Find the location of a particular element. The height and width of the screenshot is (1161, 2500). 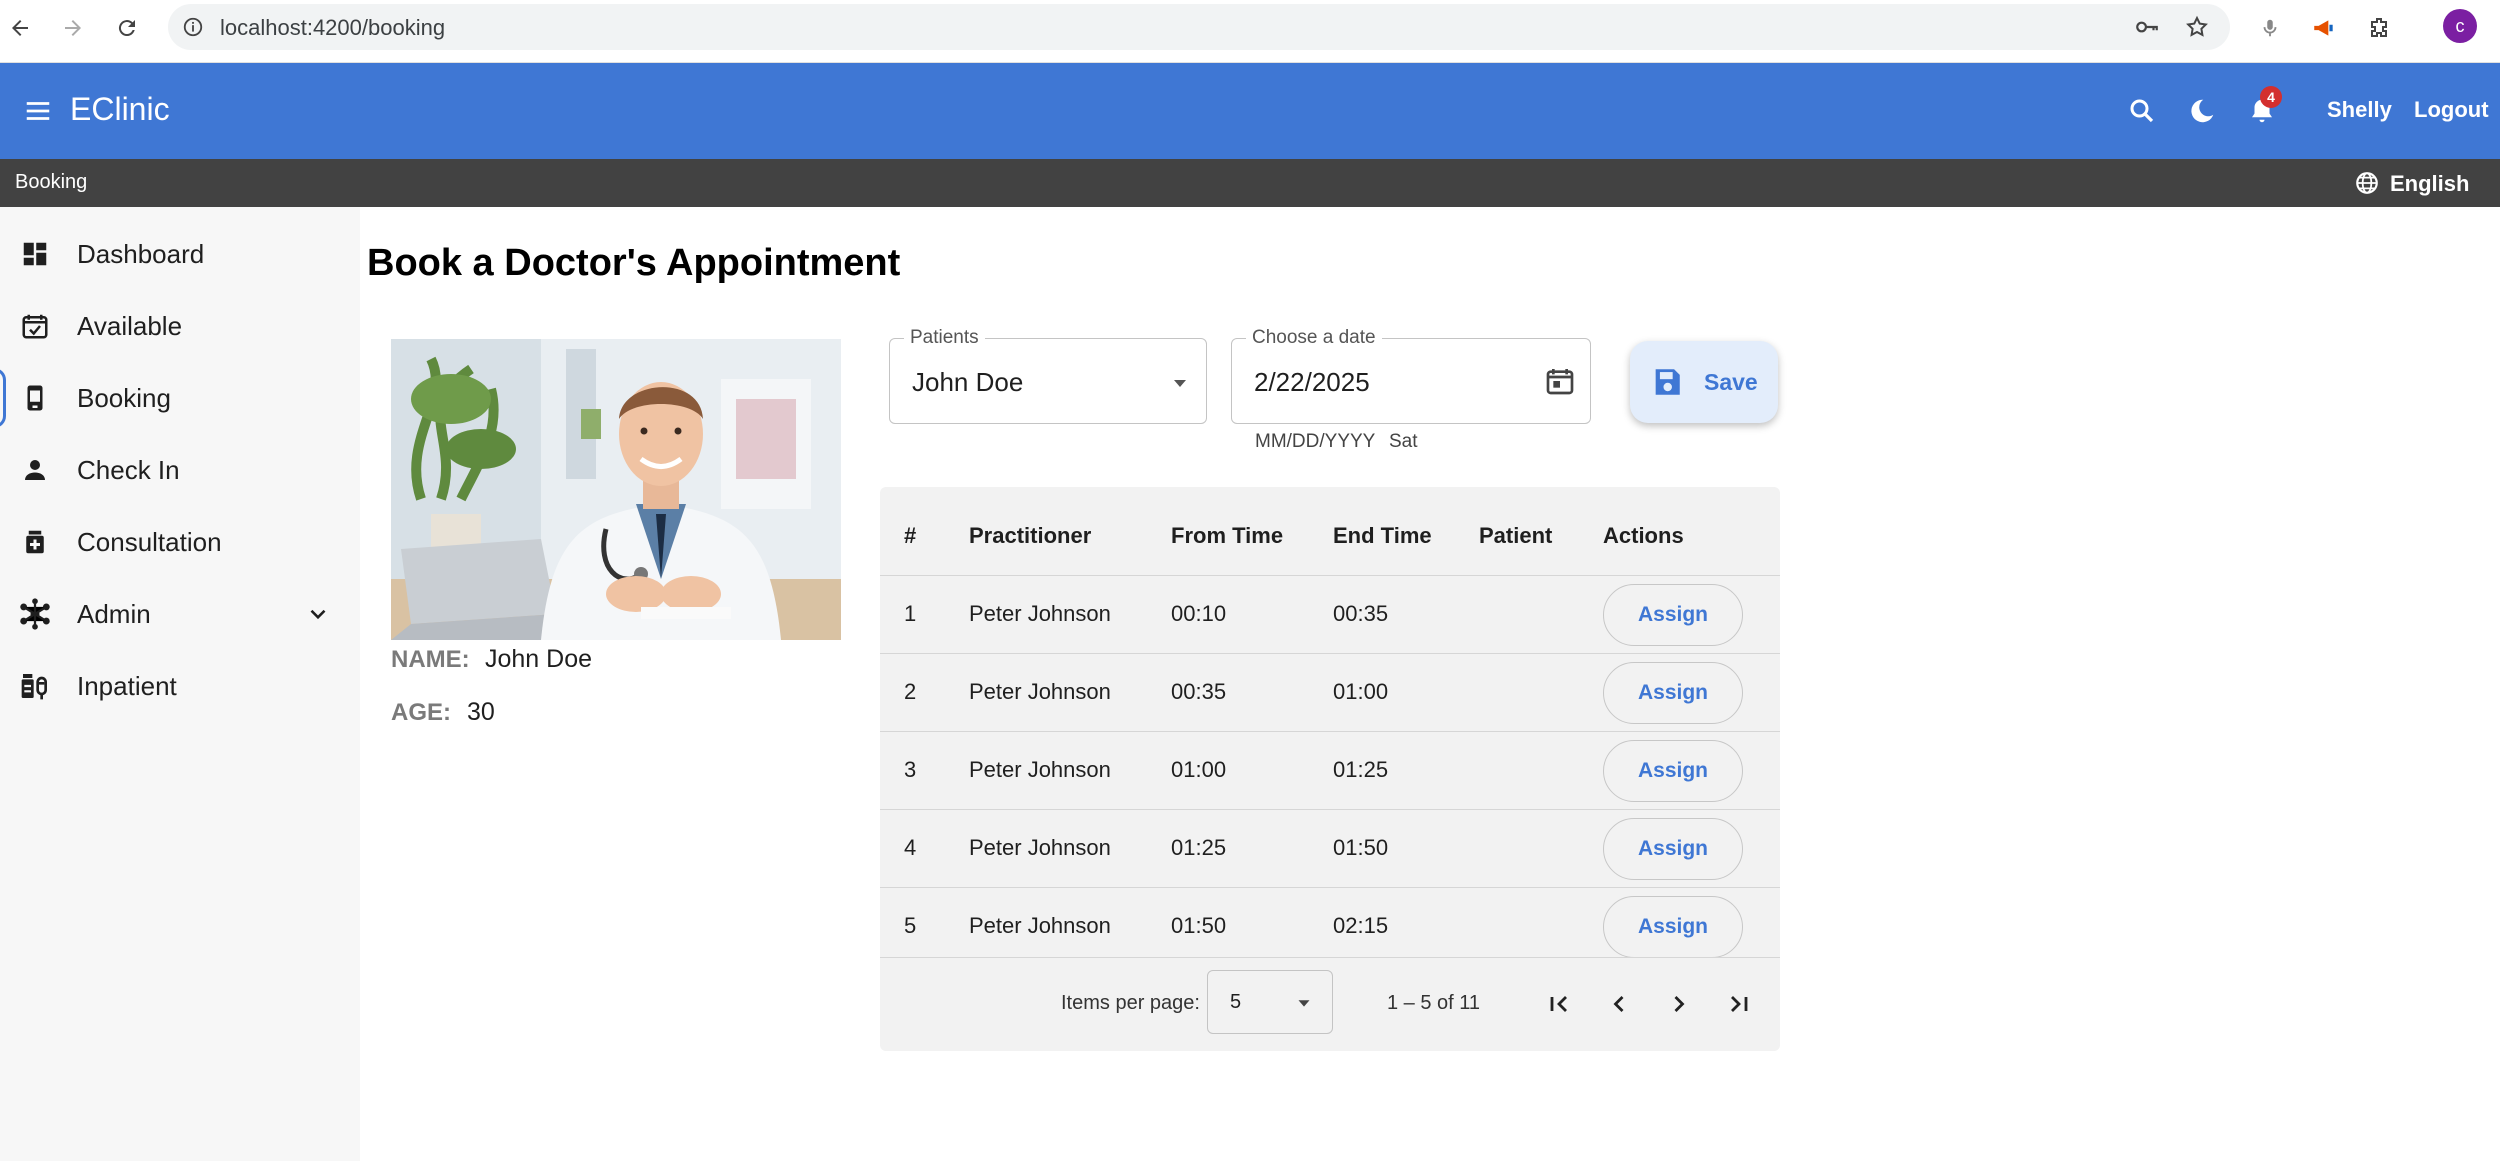

sidebar-item-dashboard: Dashboard is located at coordinates (180, 254).